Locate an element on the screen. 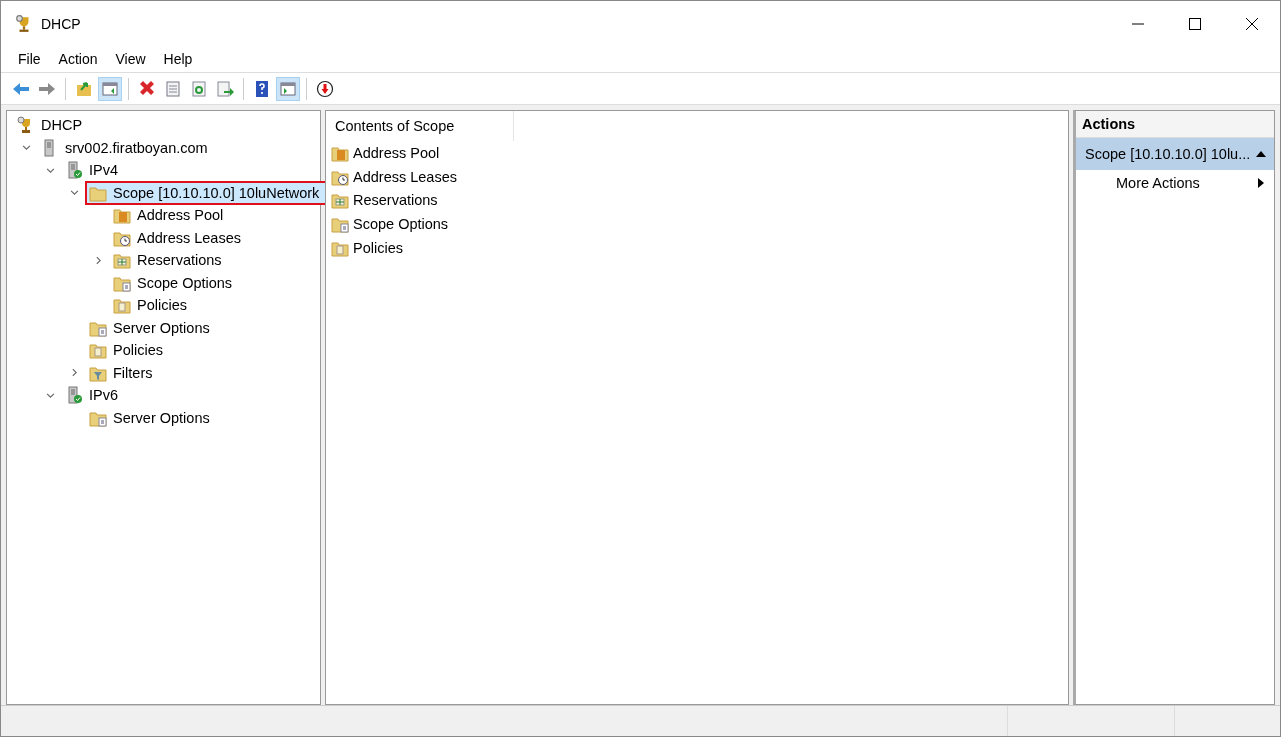  menu-item: Action is located at coordinates (78, 59).